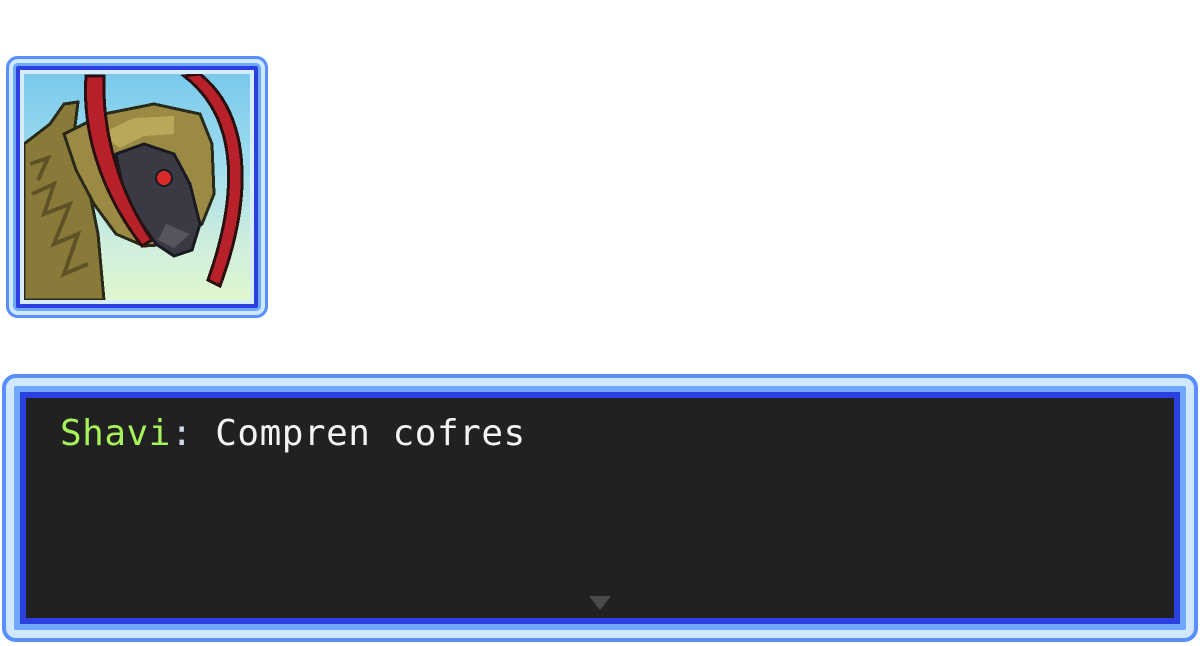  I want to click on haxorus-portrait-icon, so click(134, 187).